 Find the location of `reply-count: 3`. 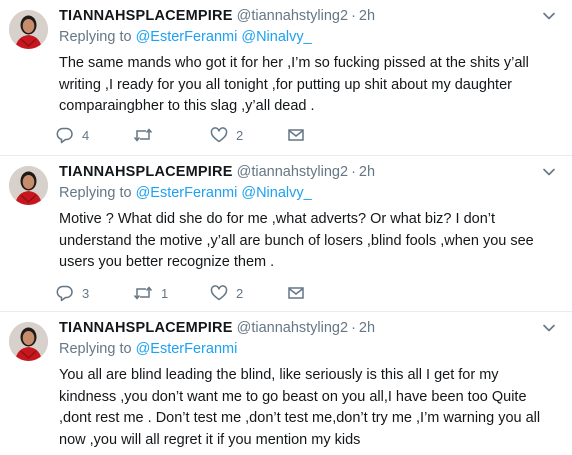

reply-count: 3 is located at coordinates (86, 293).